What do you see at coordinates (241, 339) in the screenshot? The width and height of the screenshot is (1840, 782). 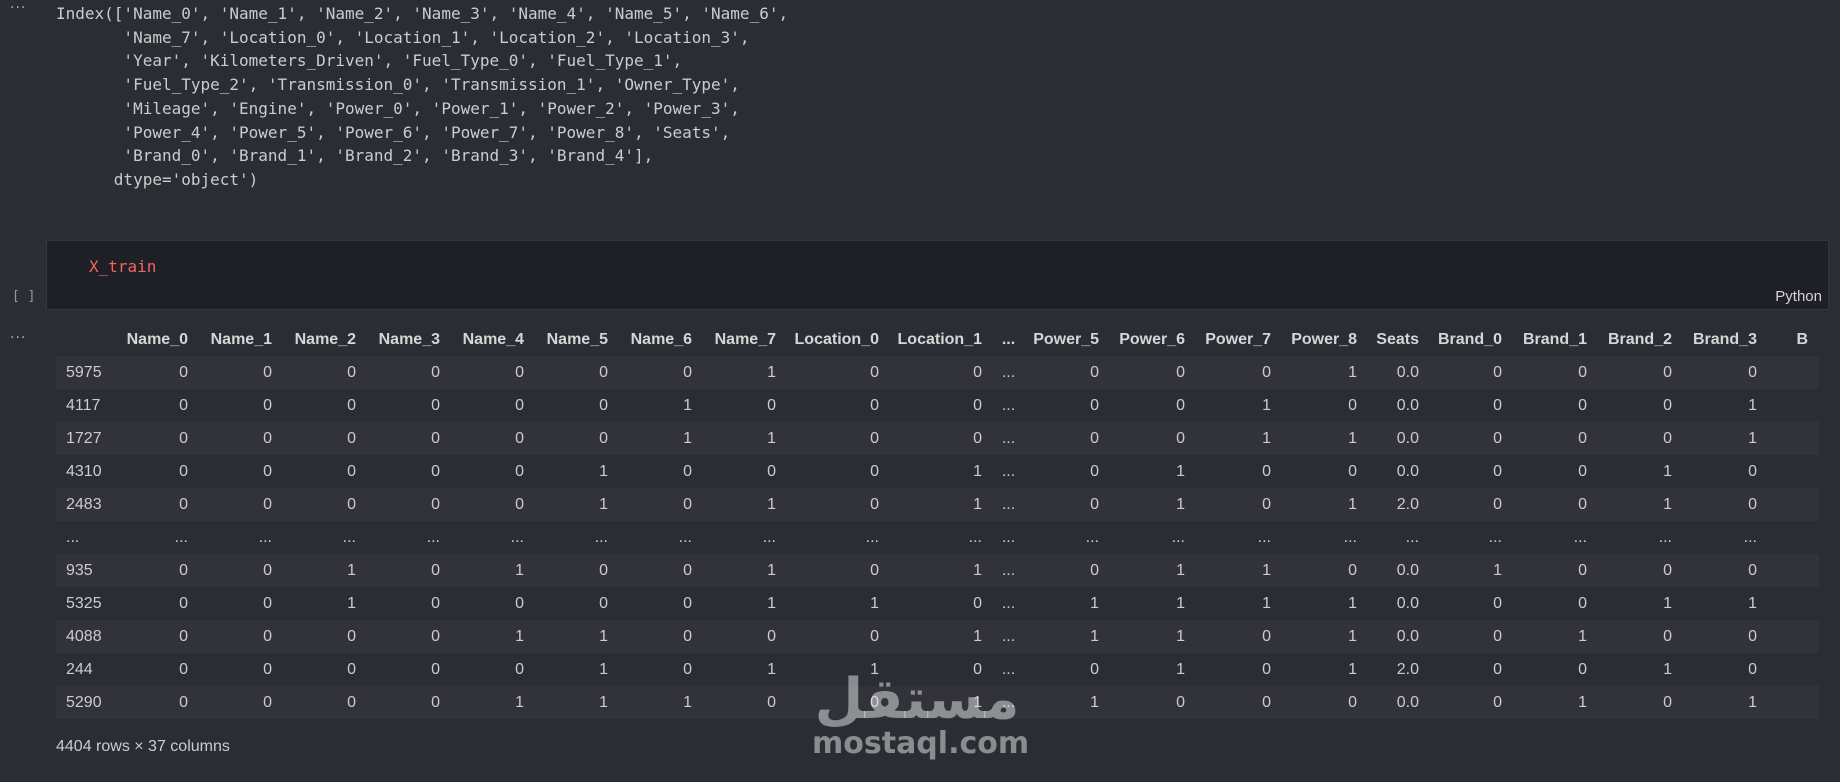 I see `column-header: Name_1` at bounding box center [241, 339].